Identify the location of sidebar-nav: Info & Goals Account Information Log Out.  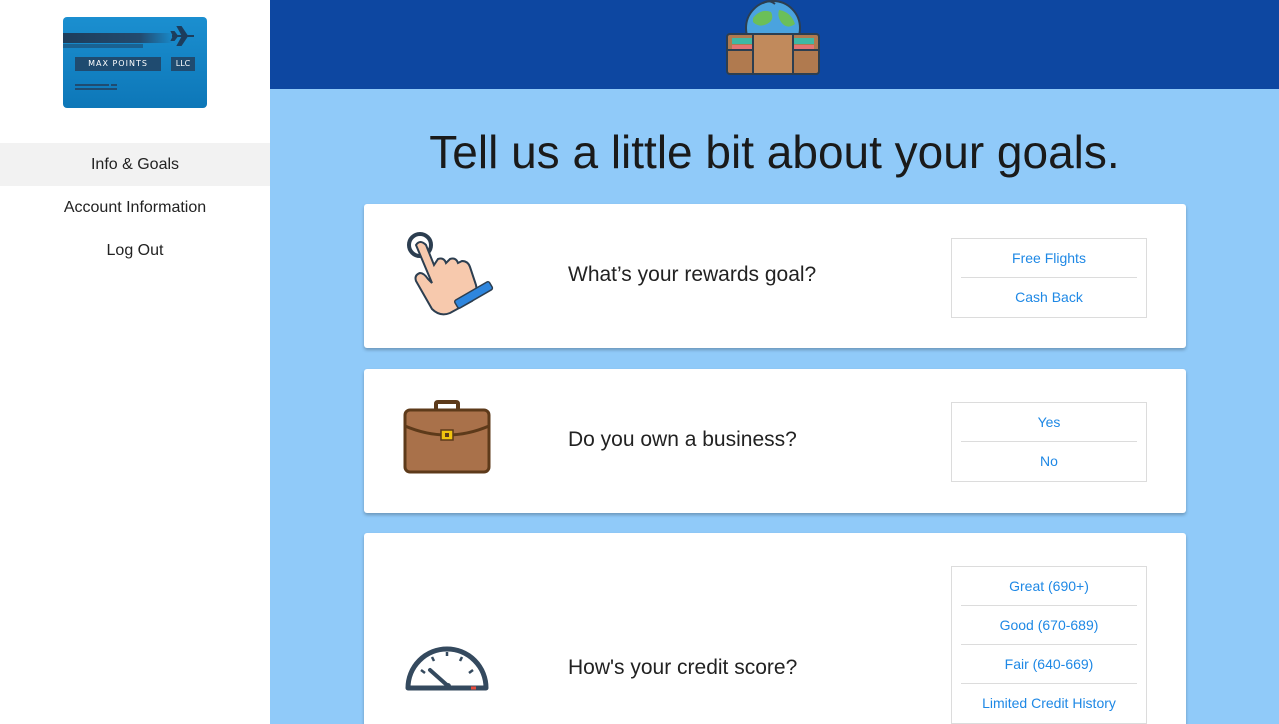
(135, 207).